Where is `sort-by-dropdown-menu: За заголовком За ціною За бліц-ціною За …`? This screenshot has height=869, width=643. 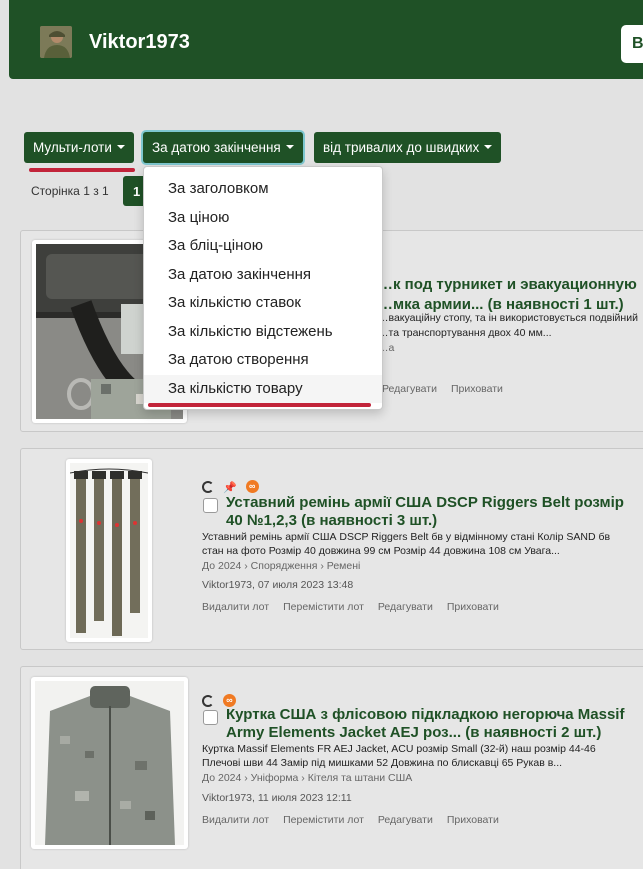
sort-by-dropdown-menu: За заголовком За ціною За бліц-ціною За … is located at coordinates (263, 288).